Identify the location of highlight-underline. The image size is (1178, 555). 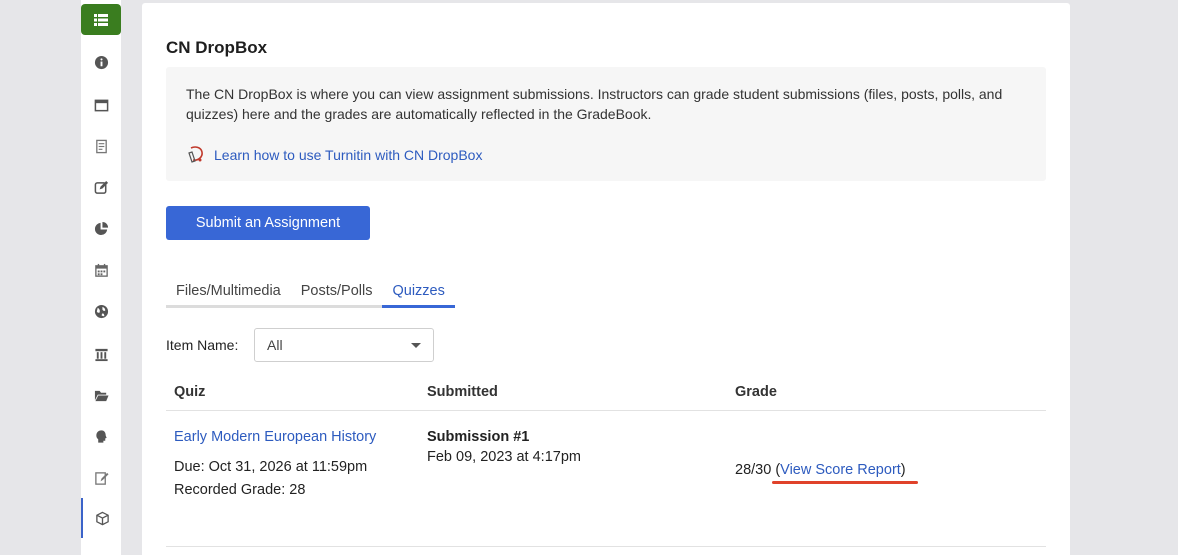
(845, 482).